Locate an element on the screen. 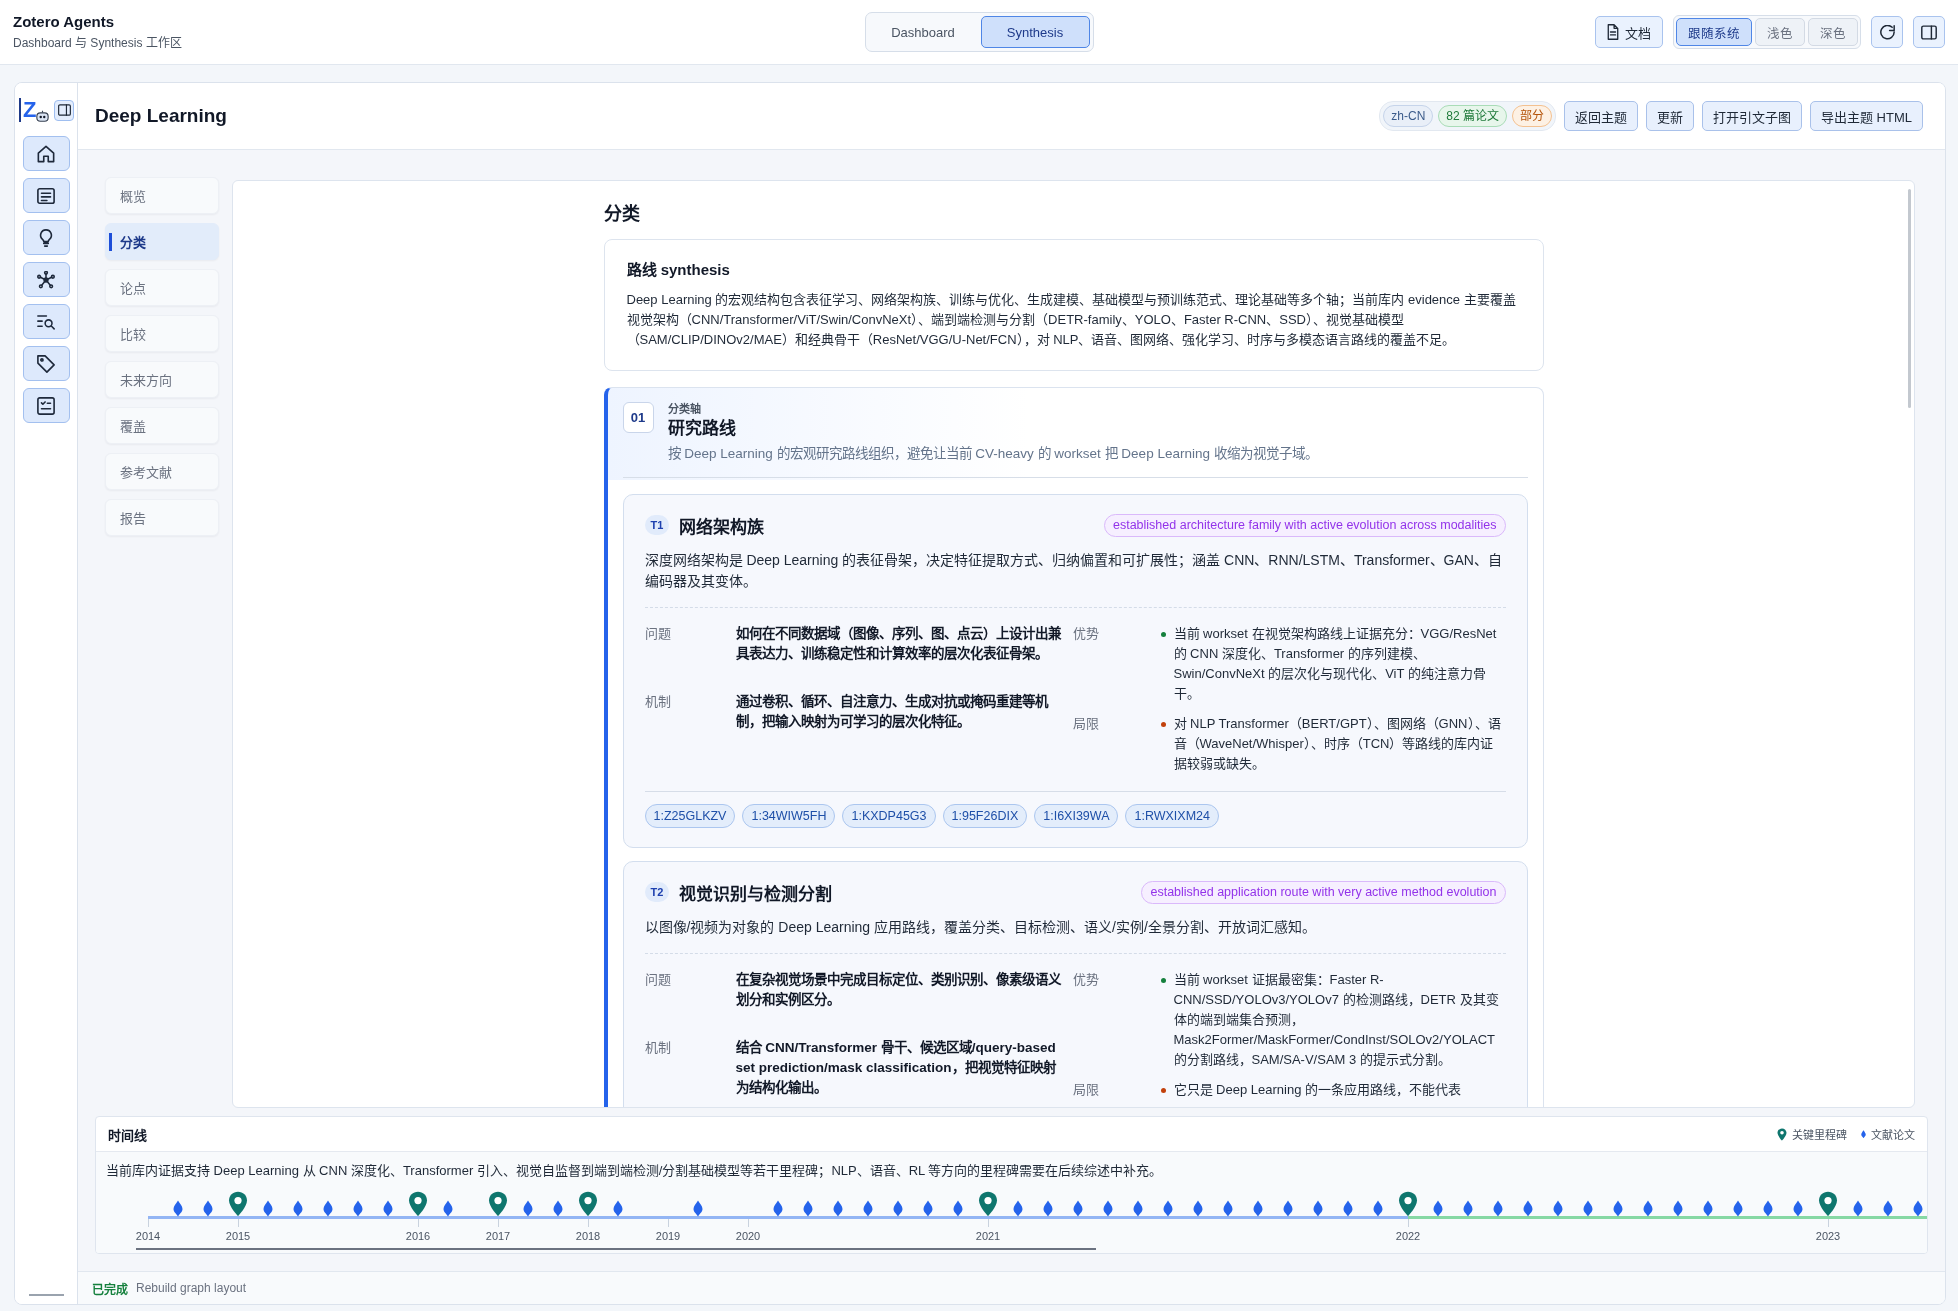 Image resolution: width=1958 pixels, height=1311 pixels. reference-chip: 1:Z25GLKZV is located at coordinates (690, 816).